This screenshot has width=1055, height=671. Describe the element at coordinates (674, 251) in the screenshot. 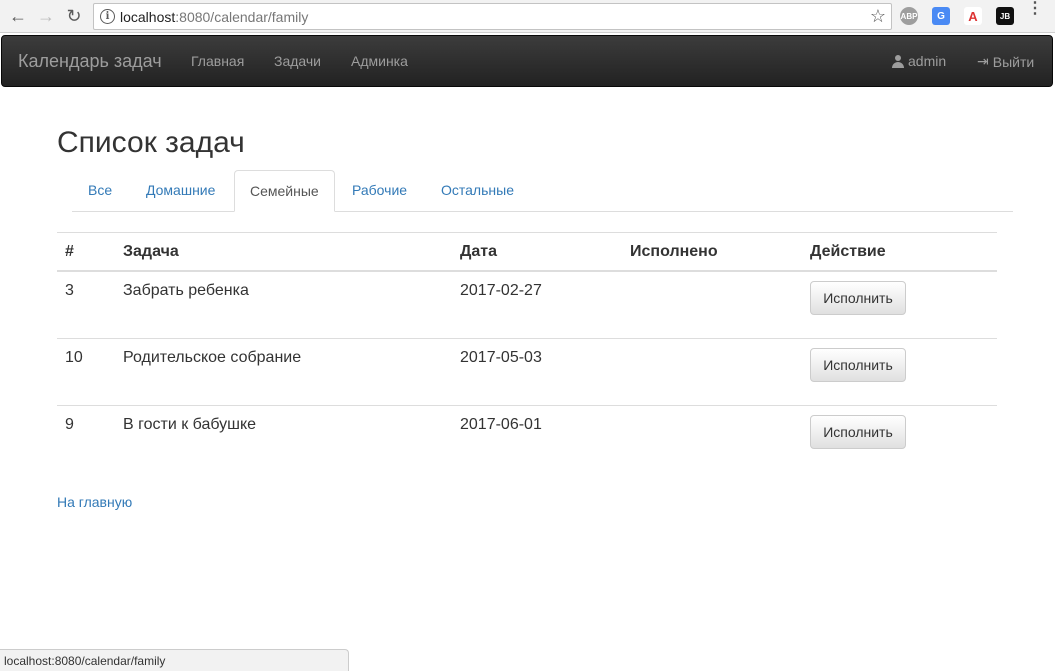

I see `header-done: Исполнено` at that location.